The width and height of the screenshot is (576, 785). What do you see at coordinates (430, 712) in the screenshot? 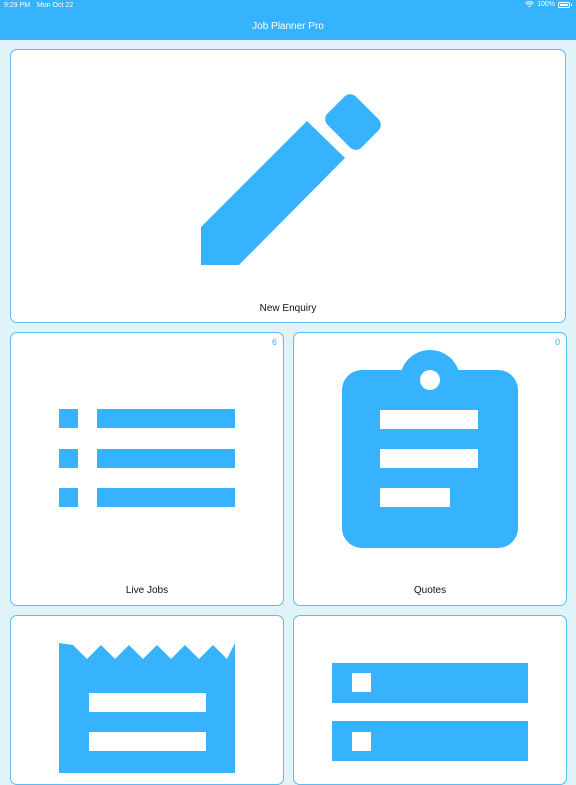
I see `checklist-icon` at bounding box center [430, 712].